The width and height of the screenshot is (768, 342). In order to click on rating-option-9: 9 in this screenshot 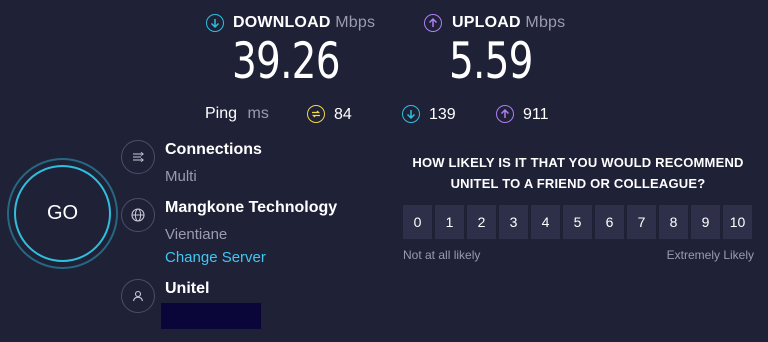, I will do `click(705, 222)`.